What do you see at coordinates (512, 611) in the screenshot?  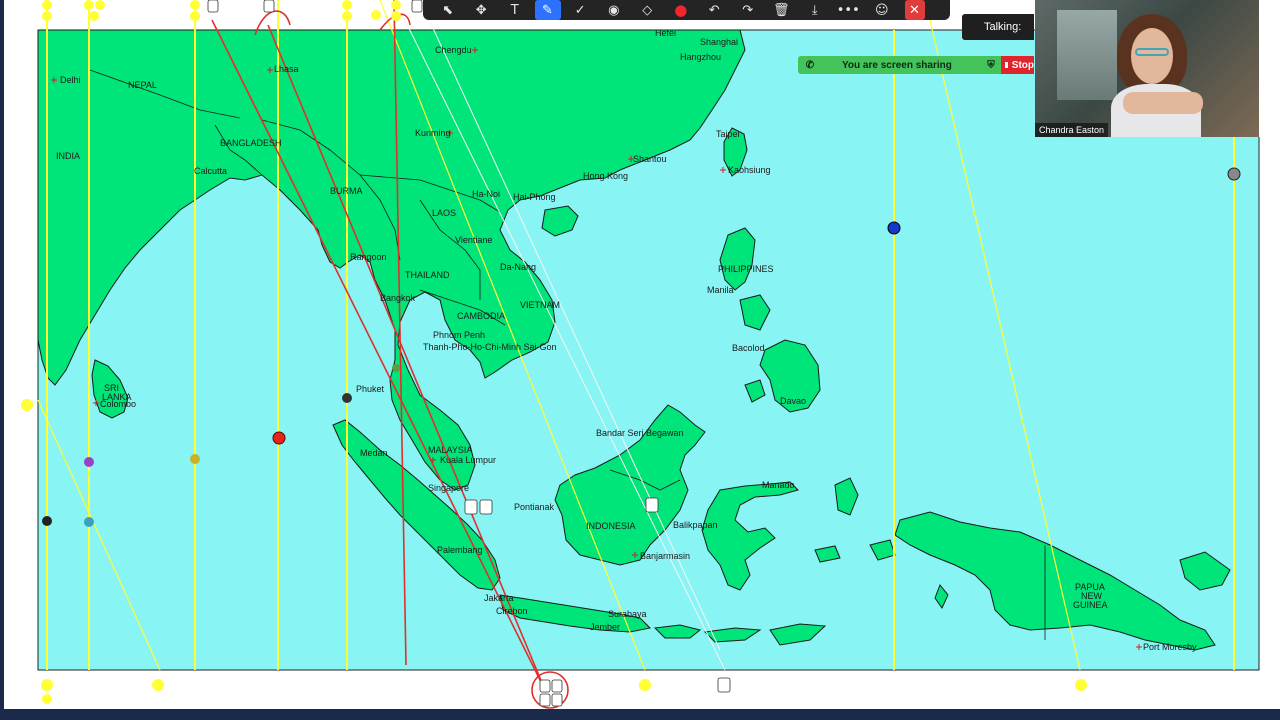 I see `label-cirebon: Cirebon` at bounding box center [512, 611].